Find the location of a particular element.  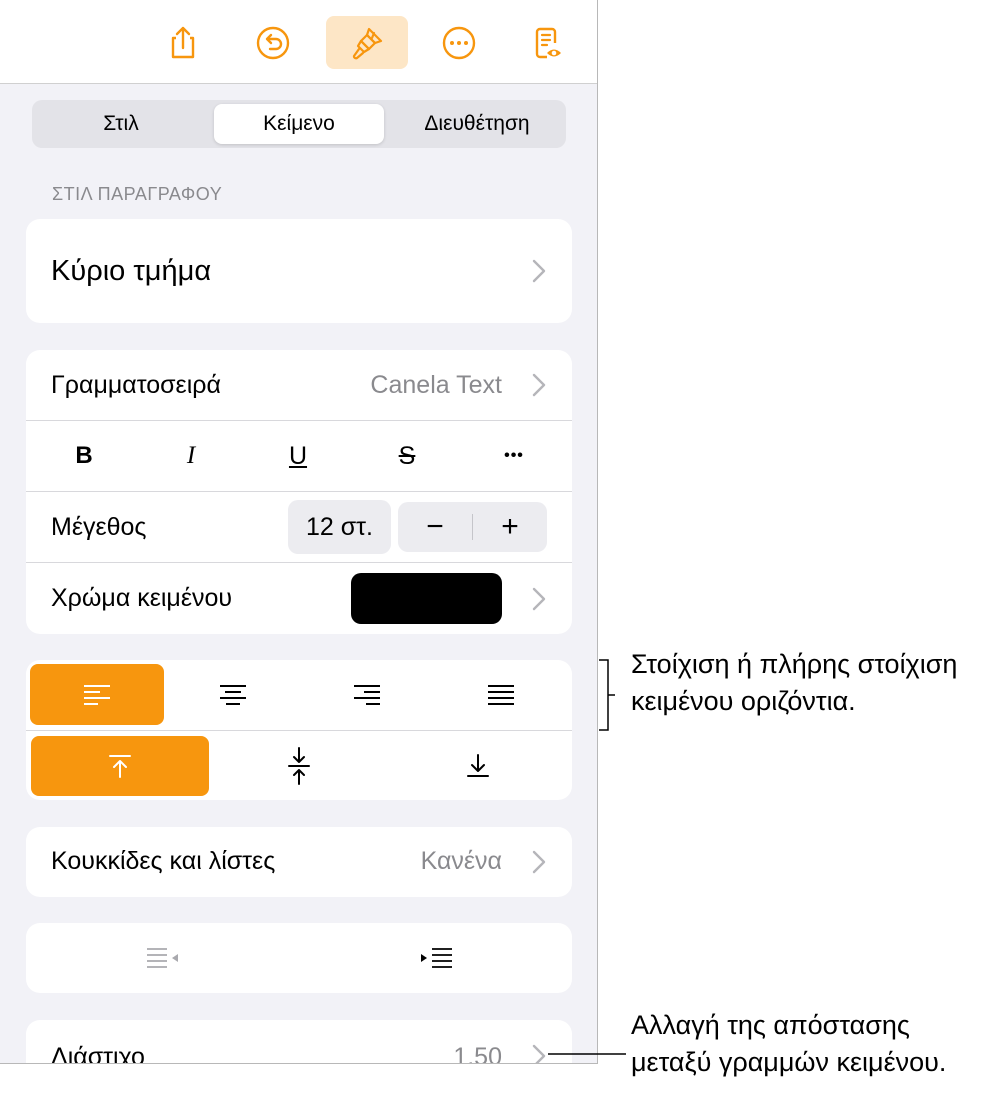

more-formatting-button: ••• is located at coordinates (514, 456).